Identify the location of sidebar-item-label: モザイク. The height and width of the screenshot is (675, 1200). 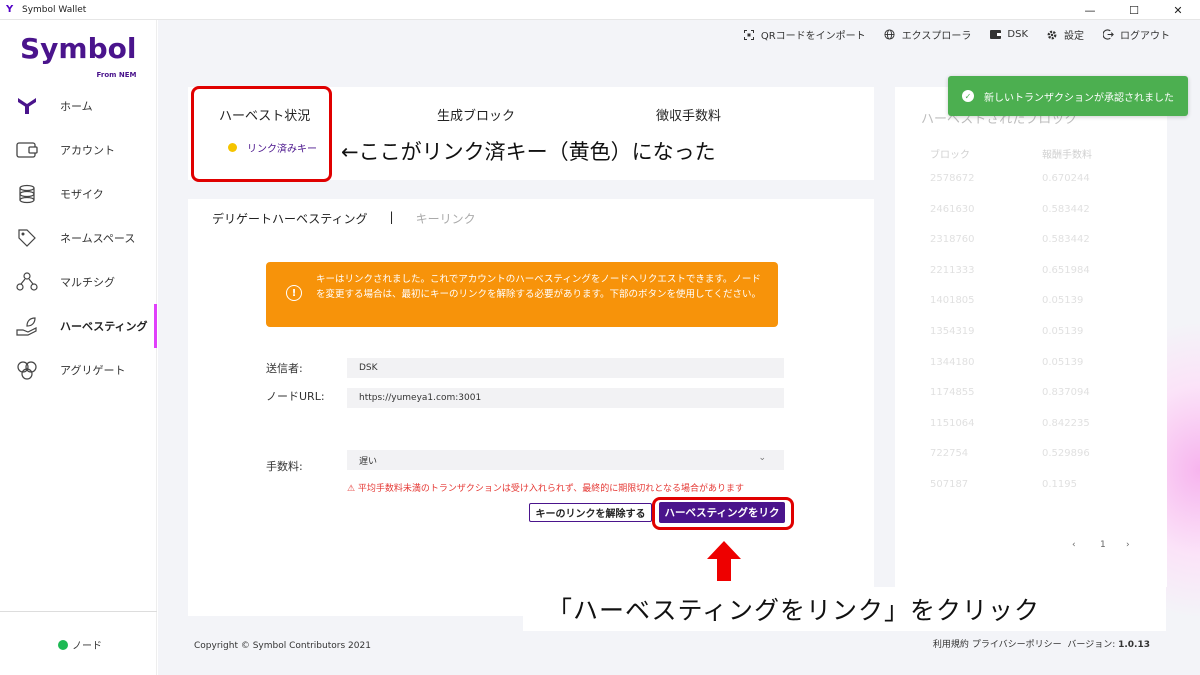
(82, 194).